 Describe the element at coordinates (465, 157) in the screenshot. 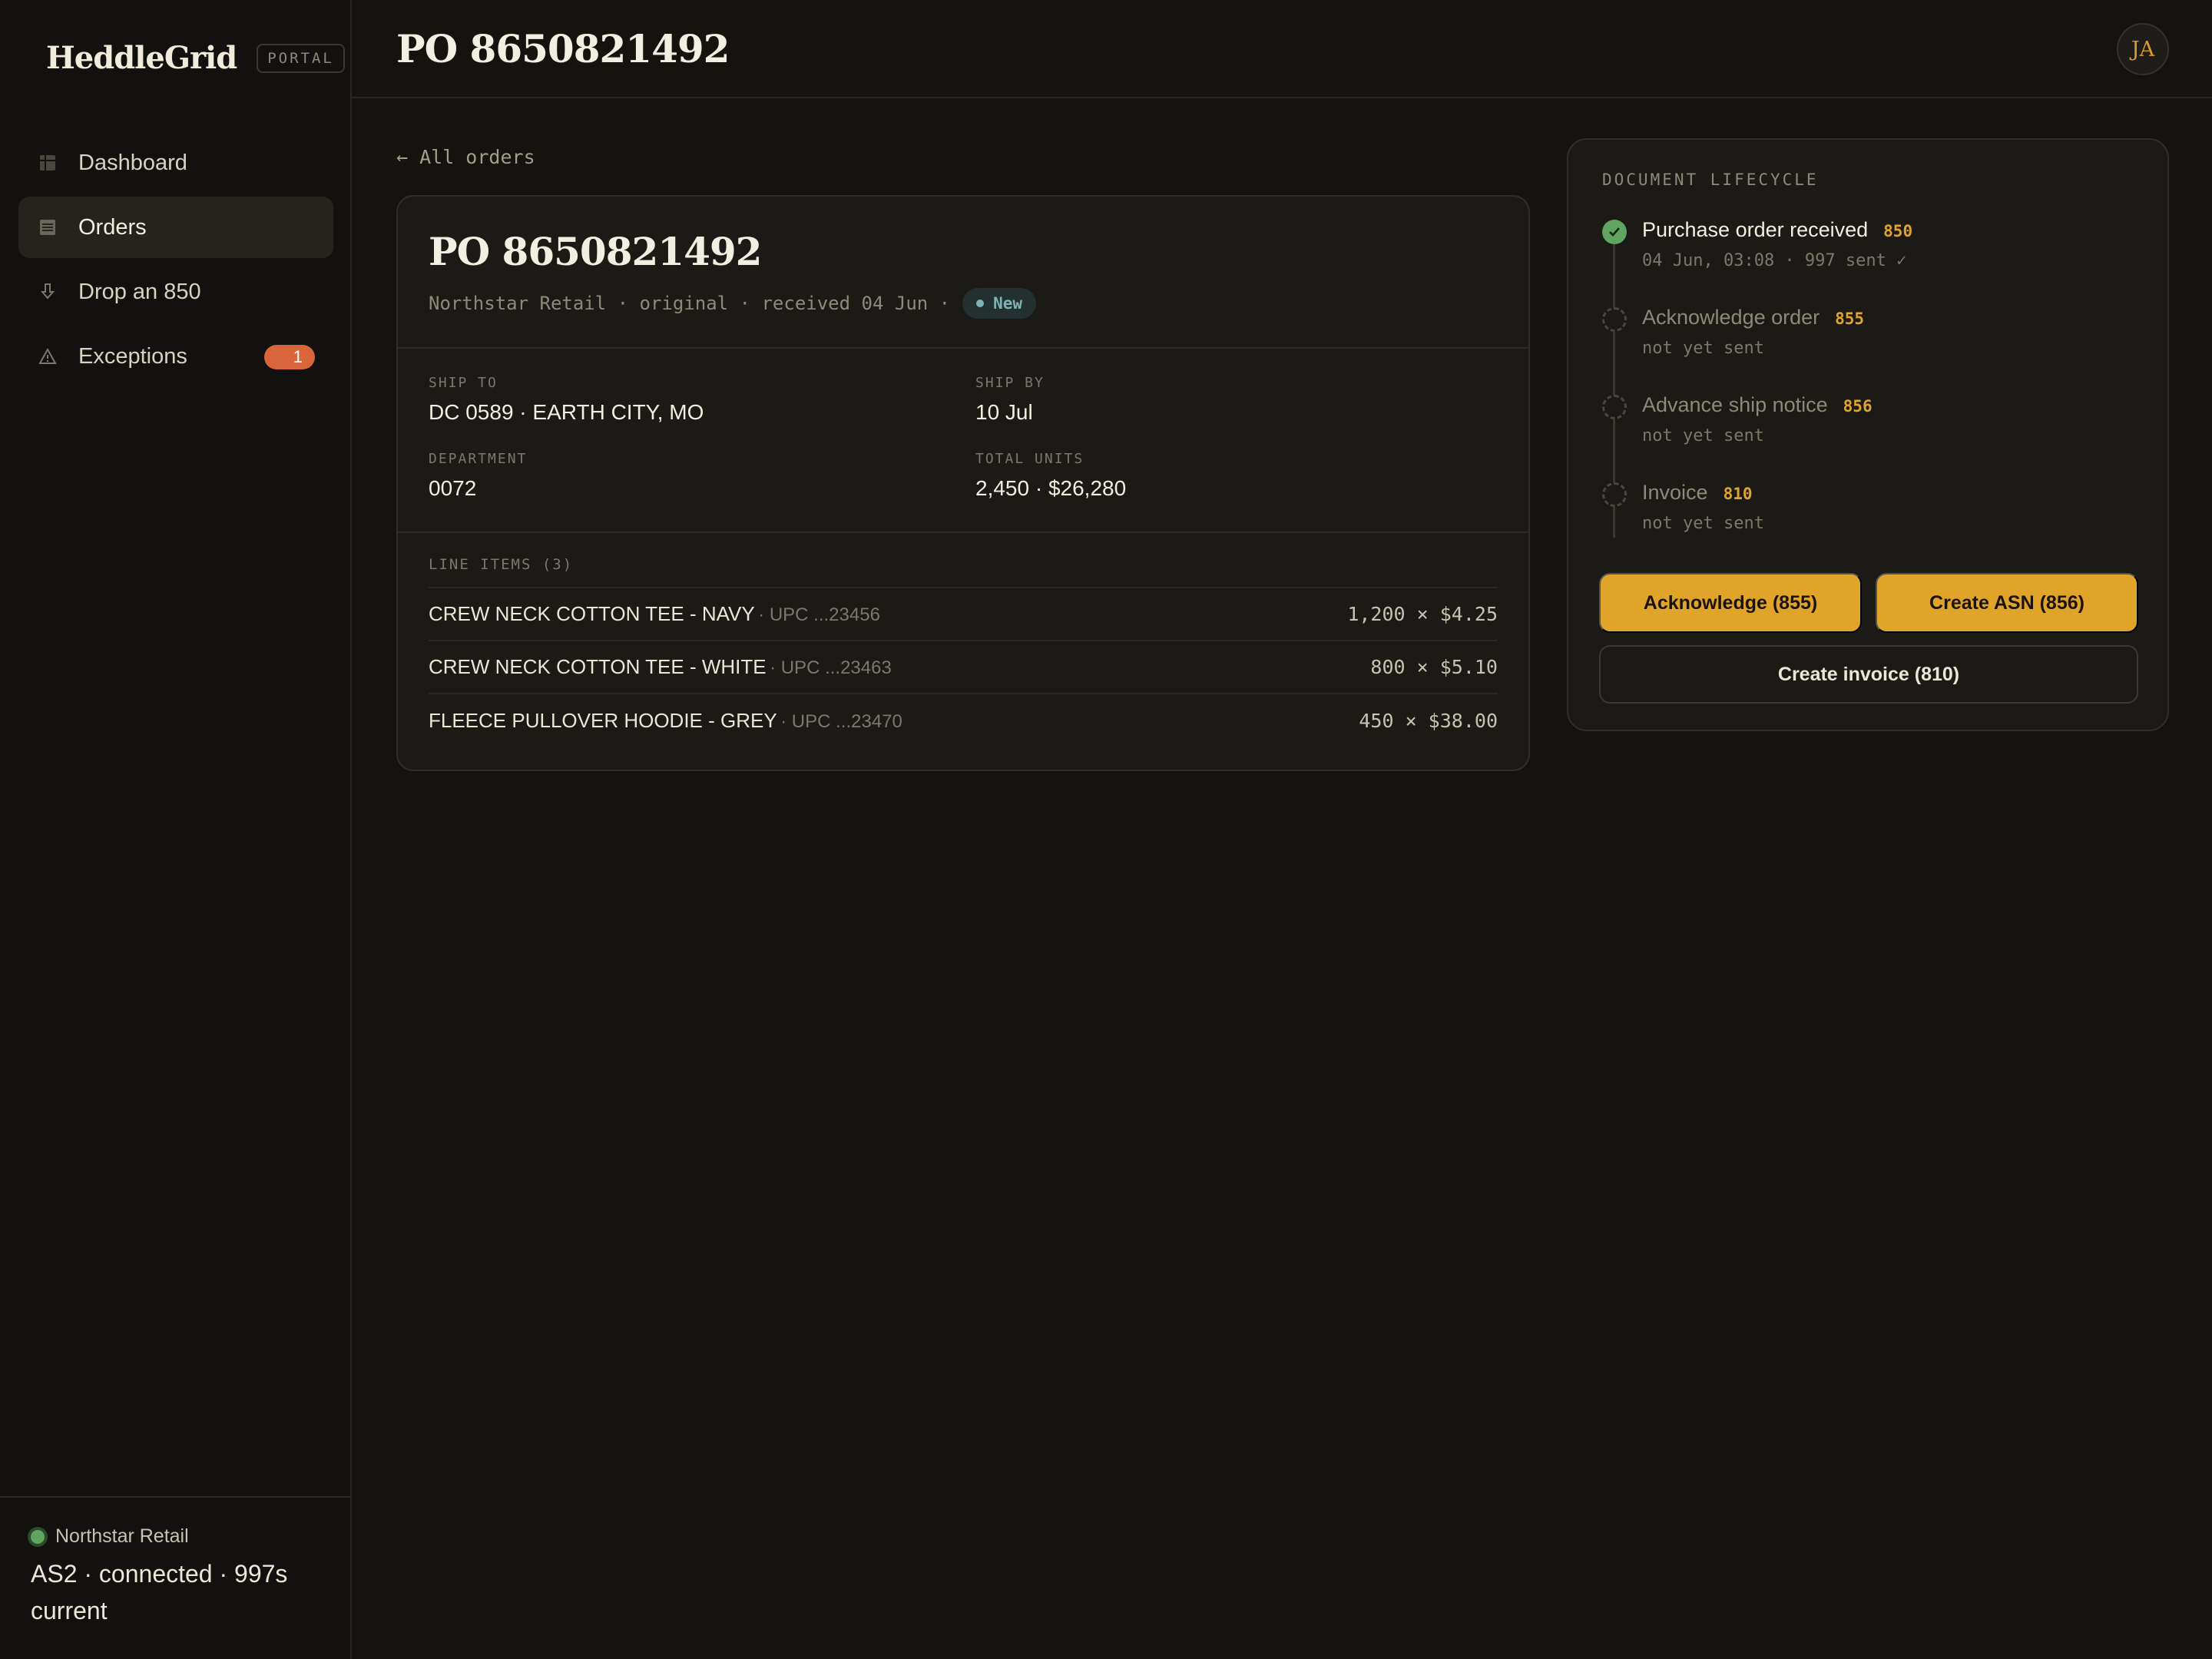

I see `all-orders-link: ← All orders` at that location.